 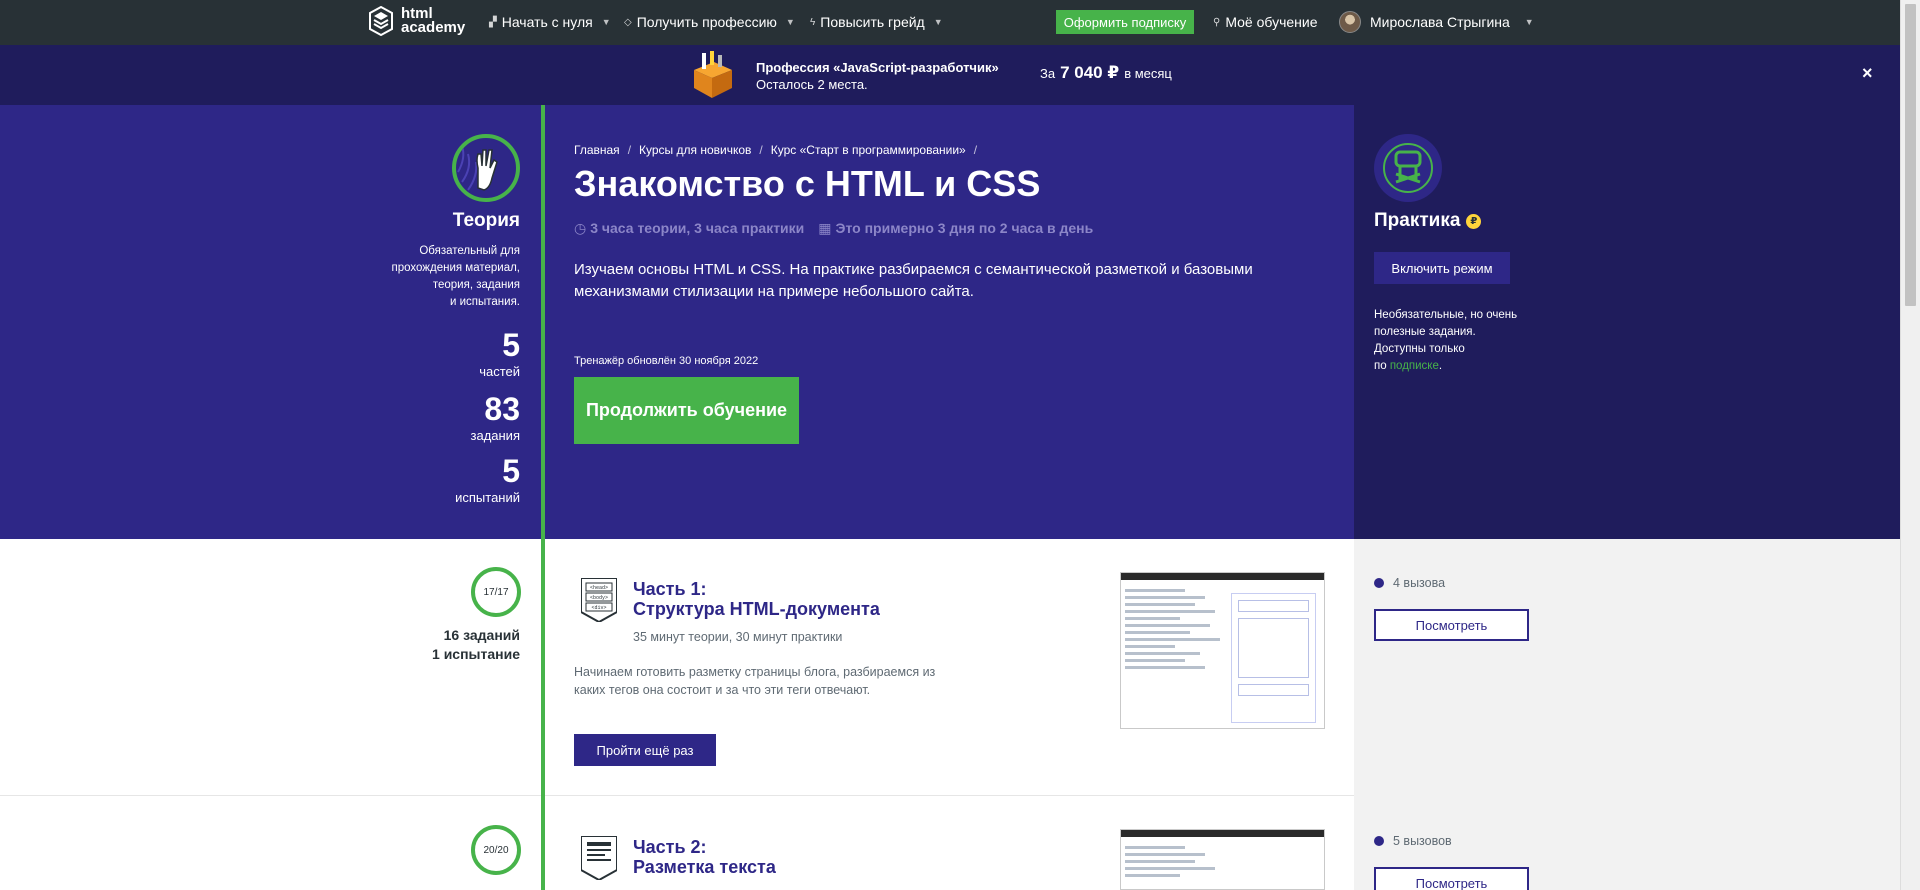 I want to click on subscribe-button: Оформить подписку, so click(x=1125, y=22).